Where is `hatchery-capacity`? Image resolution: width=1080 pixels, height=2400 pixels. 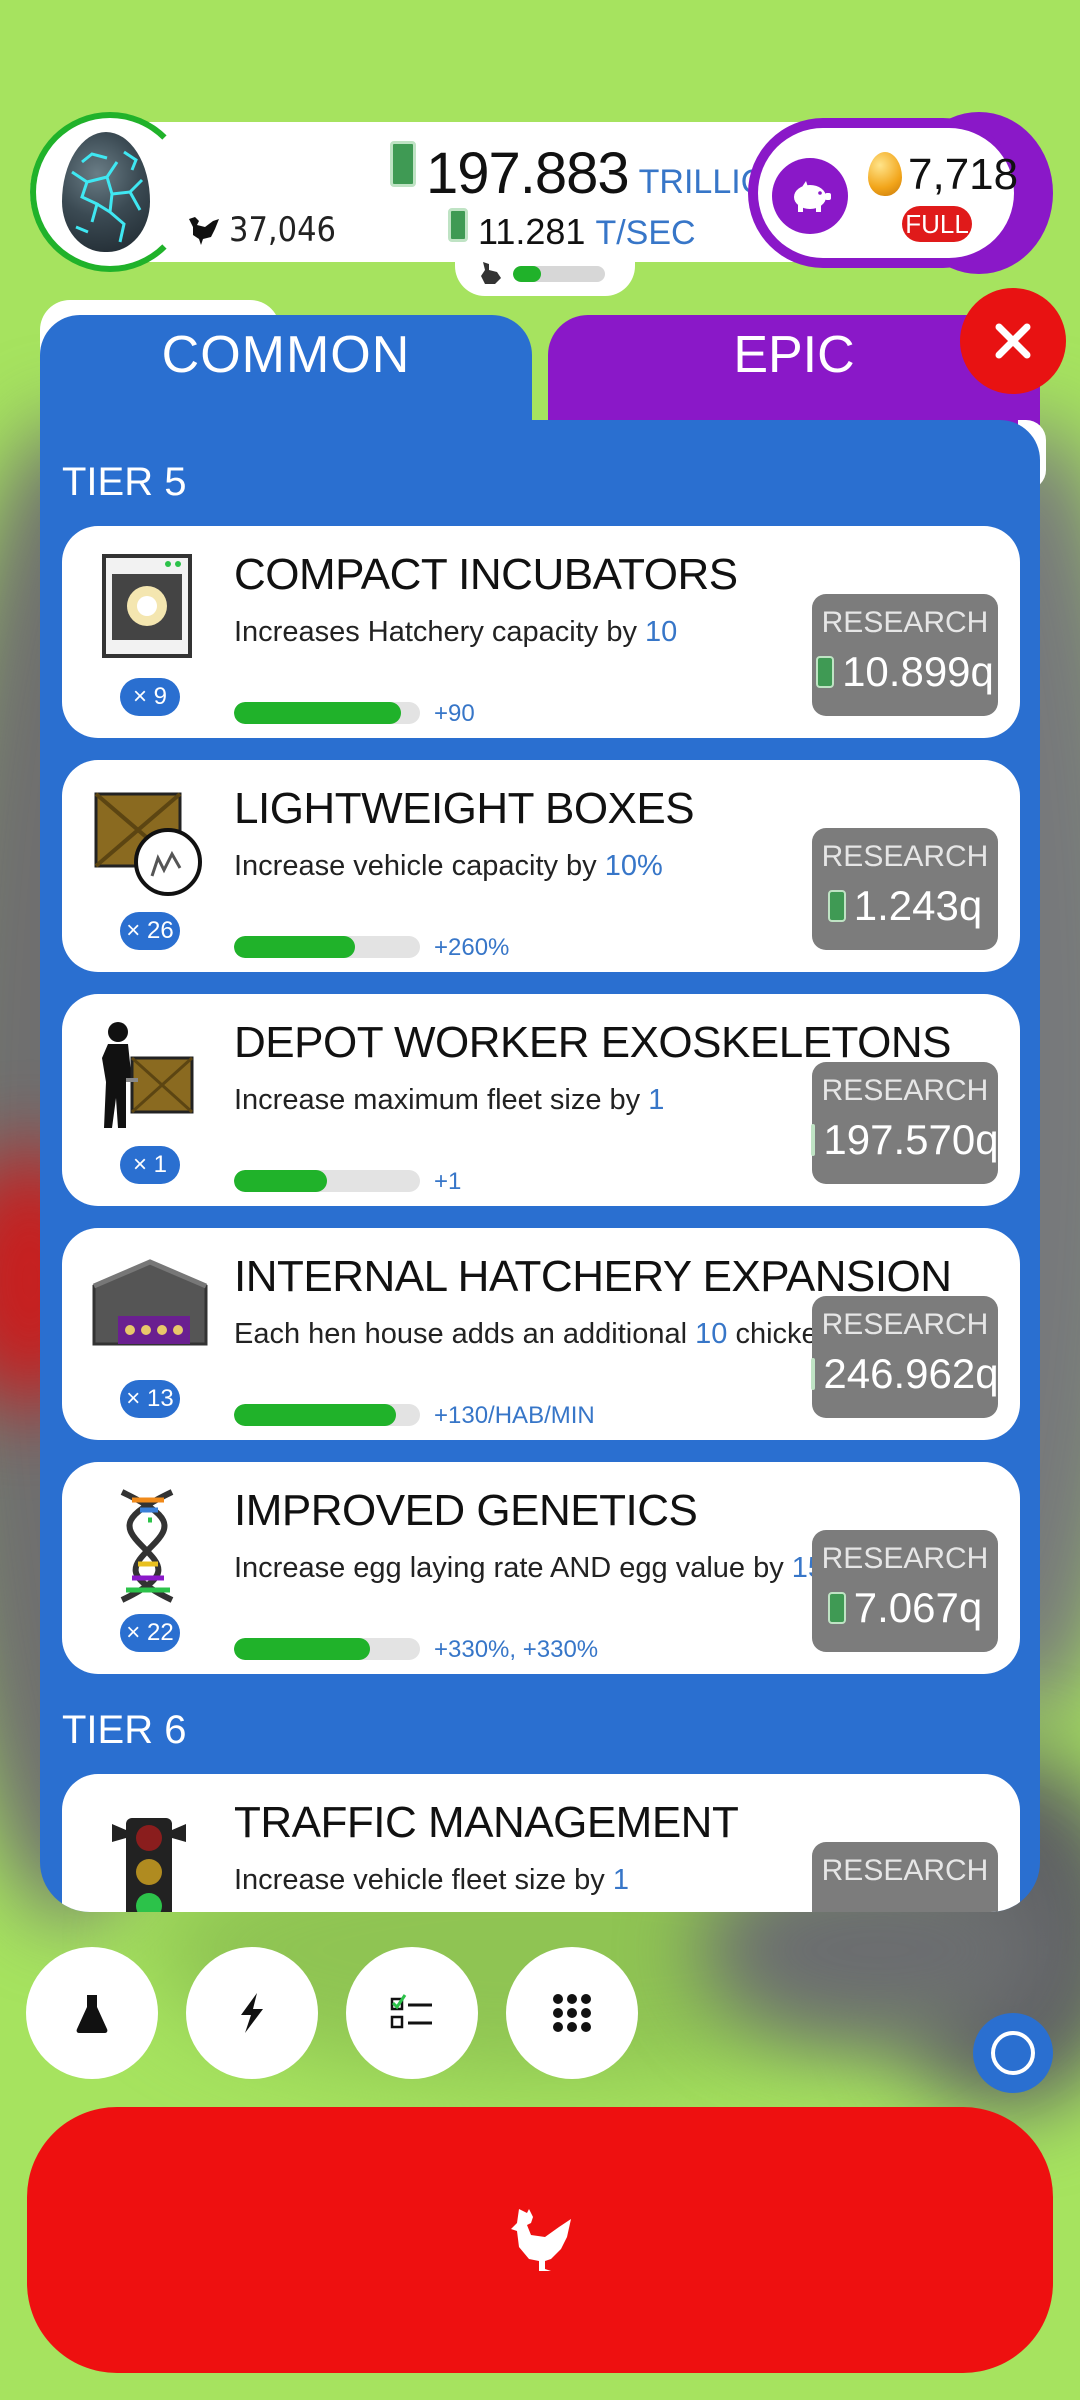
hatchery-capacity is located at coordinates (545, 274).